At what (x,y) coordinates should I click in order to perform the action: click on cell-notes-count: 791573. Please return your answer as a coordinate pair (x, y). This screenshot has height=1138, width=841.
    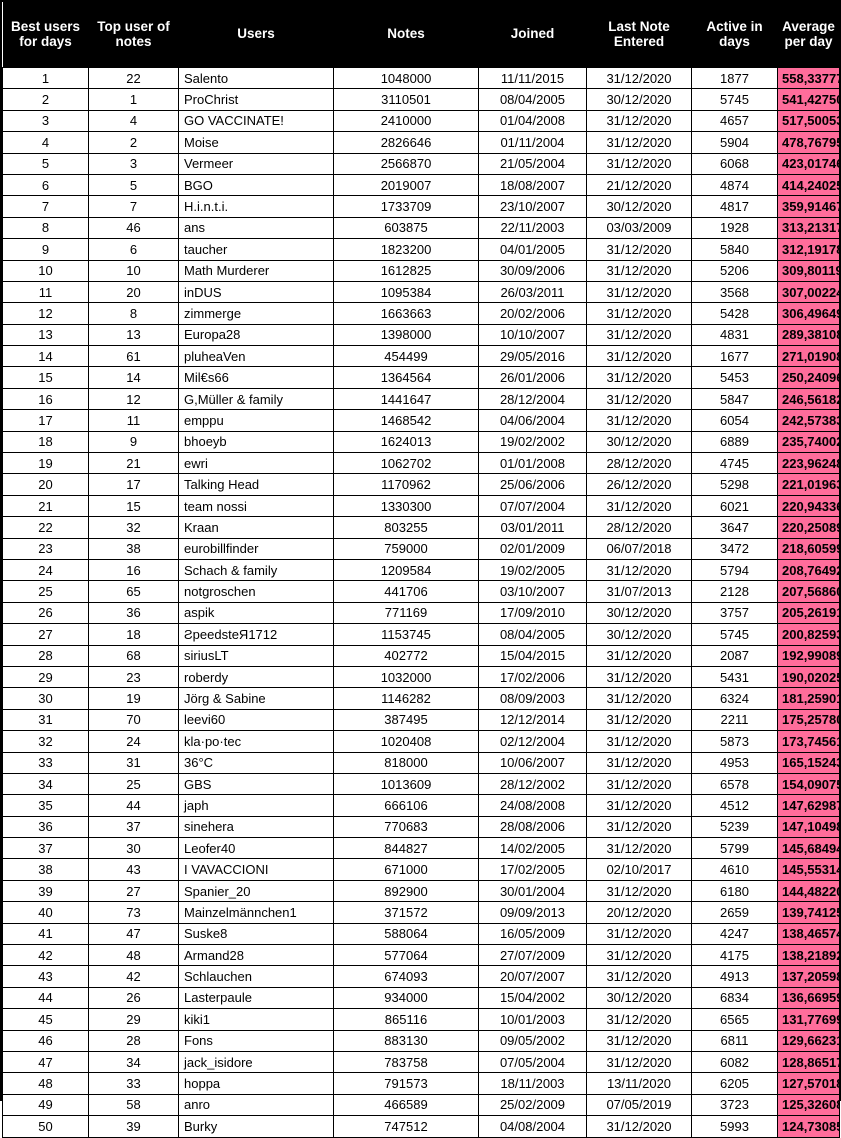
    Looking at the image, I should click on (406, 1083).